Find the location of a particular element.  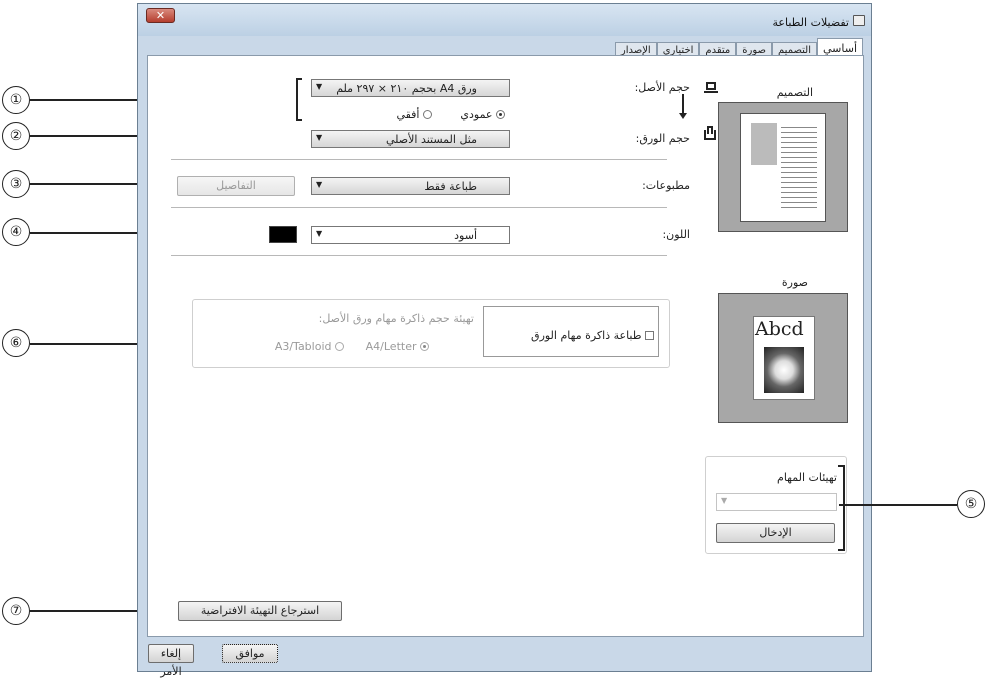

flower-image is located at coordinates (784, 370).